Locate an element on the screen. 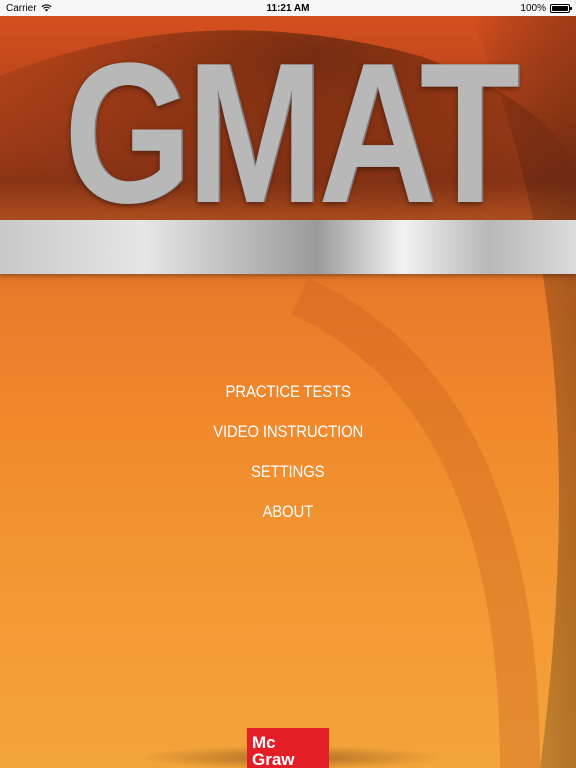  menu-item-settings: SETTINGS is located at coordinates (288, 475).